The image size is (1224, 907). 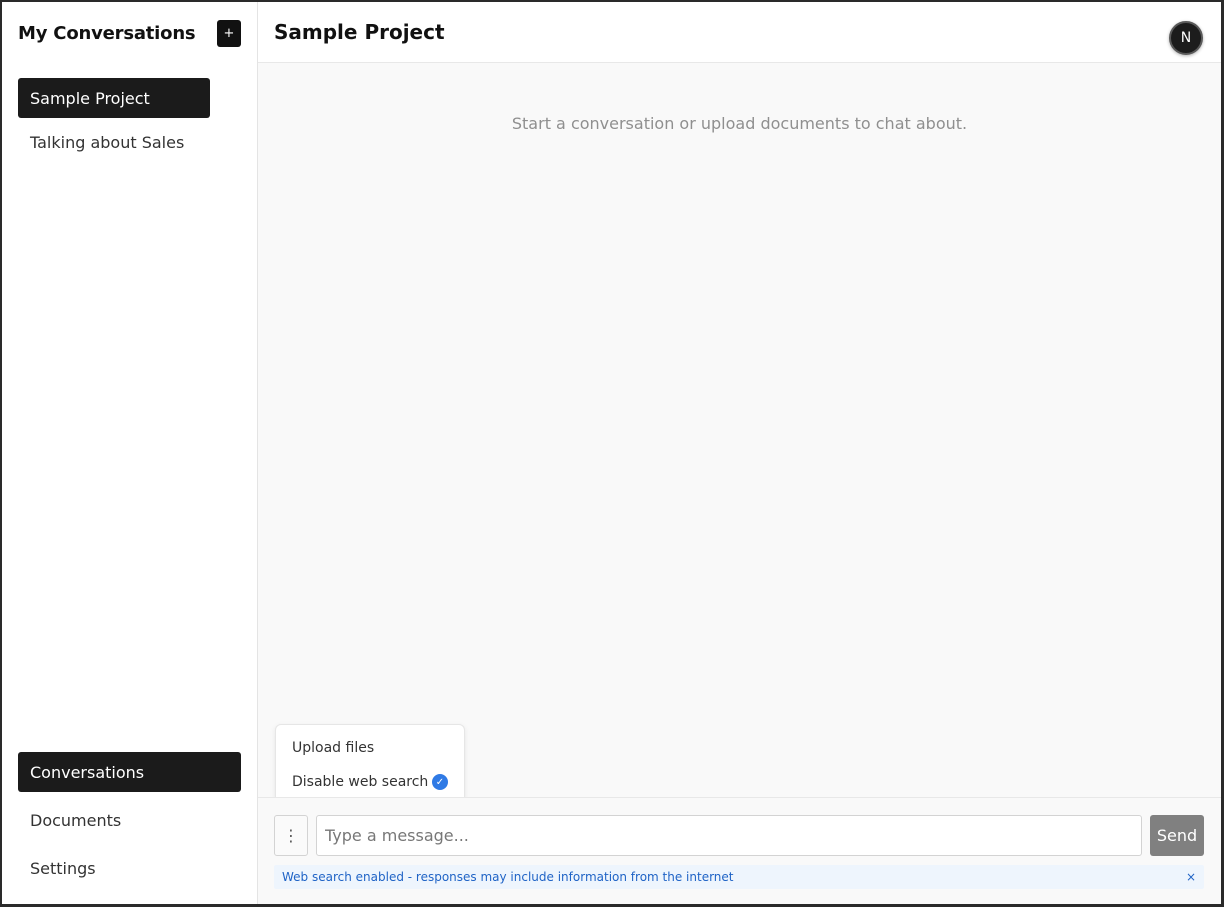 What do you see at coordinates (440, 782) in the screenshot?
I see `check-icon: ✓` at bounding box center [440, 782].